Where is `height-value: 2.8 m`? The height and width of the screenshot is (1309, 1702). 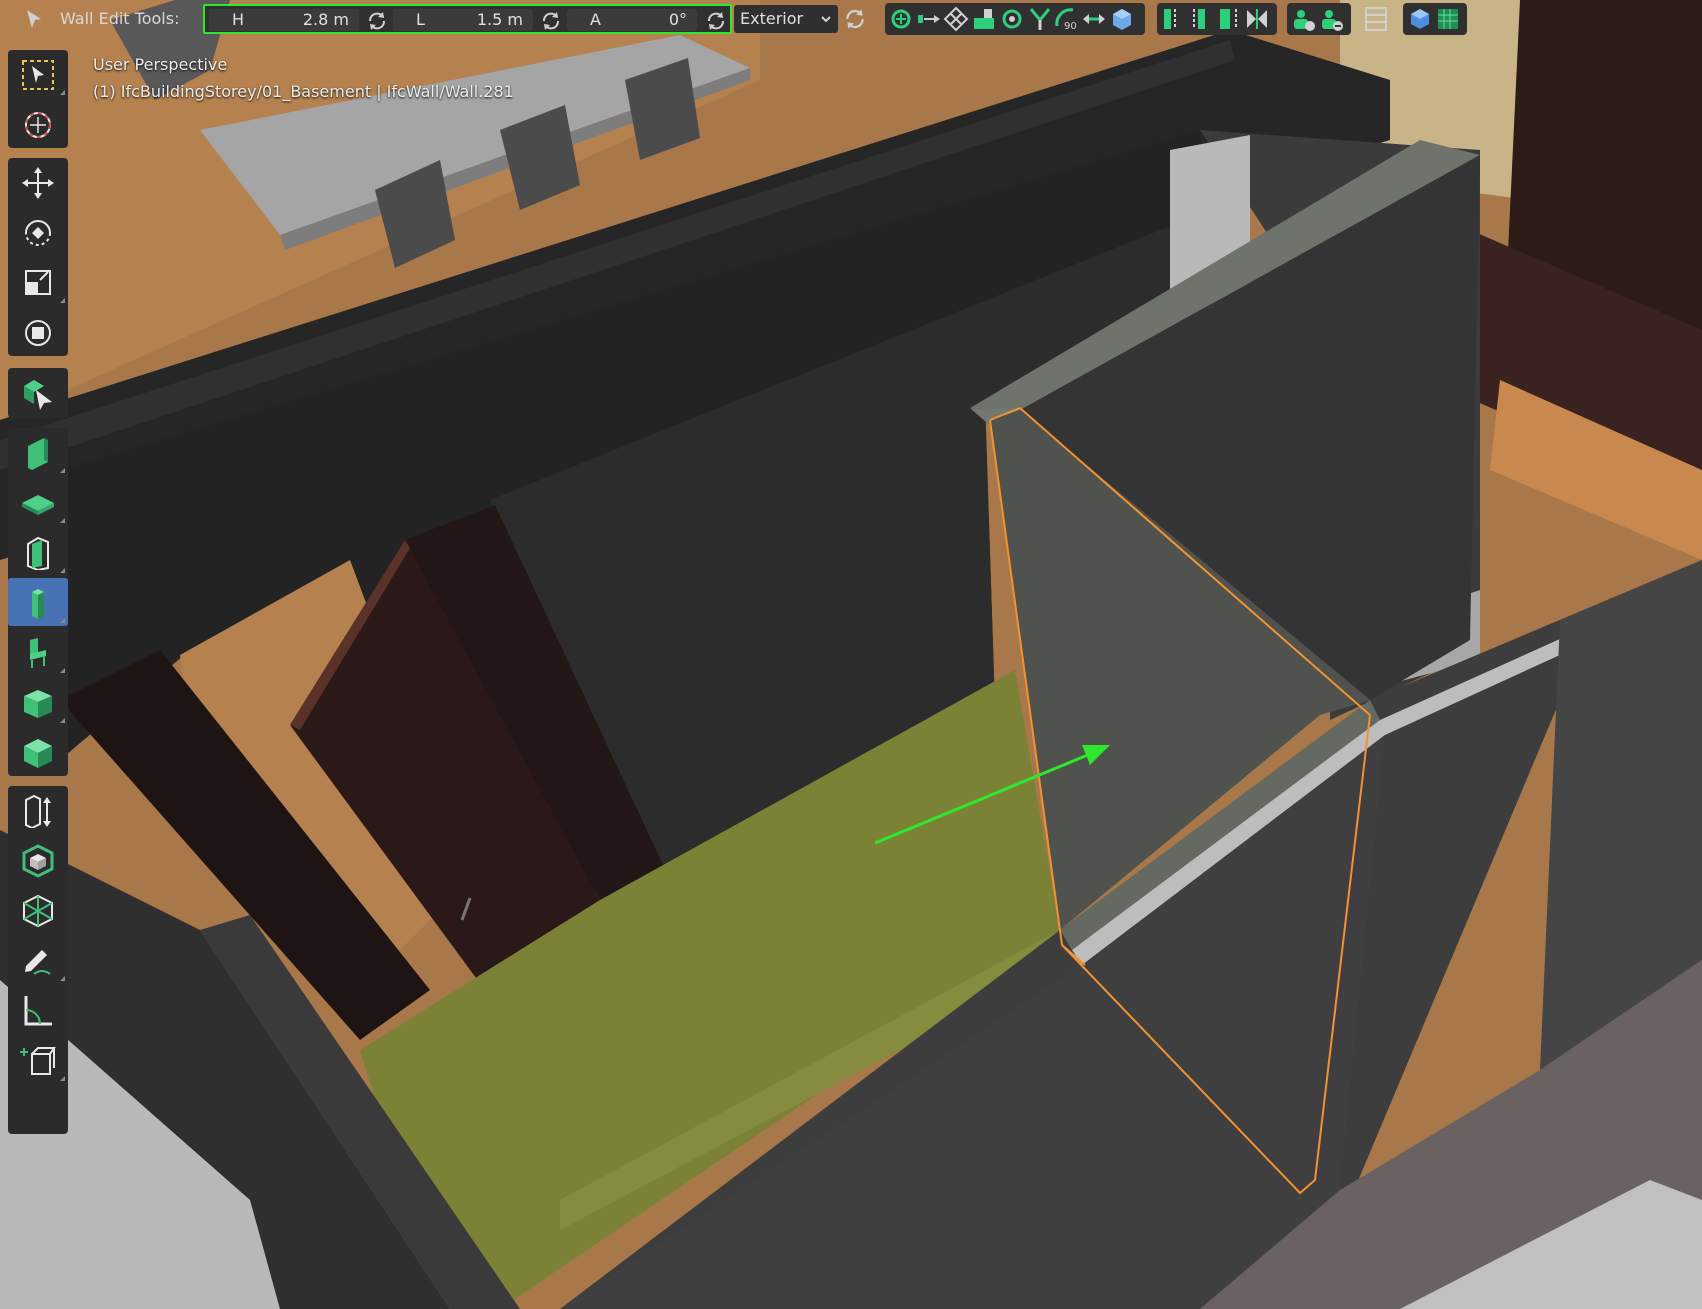
height-value: 2.8 m is located at coordinates (325, 19).